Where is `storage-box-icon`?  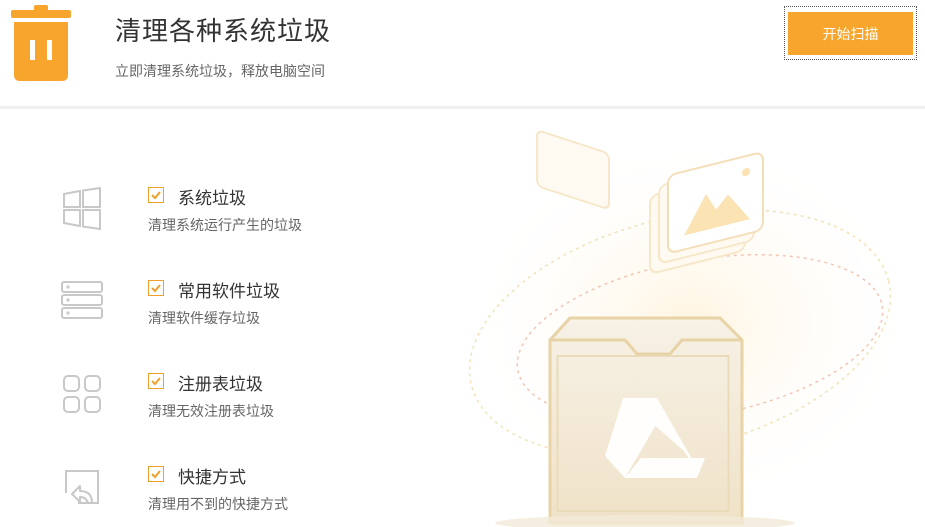
storage-box-icon is located at coordinates (646, 420).